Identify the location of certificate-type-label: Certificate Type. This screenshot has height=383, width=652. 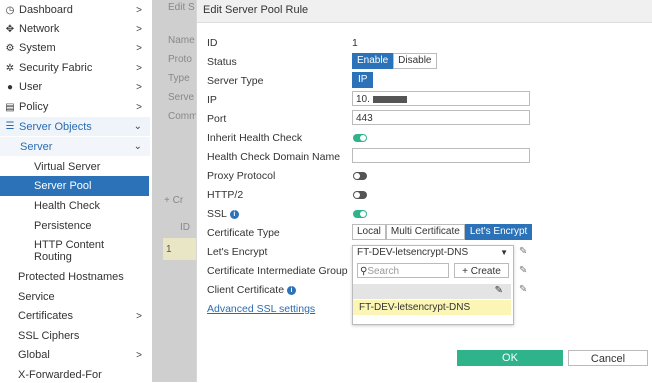
(243, 233).